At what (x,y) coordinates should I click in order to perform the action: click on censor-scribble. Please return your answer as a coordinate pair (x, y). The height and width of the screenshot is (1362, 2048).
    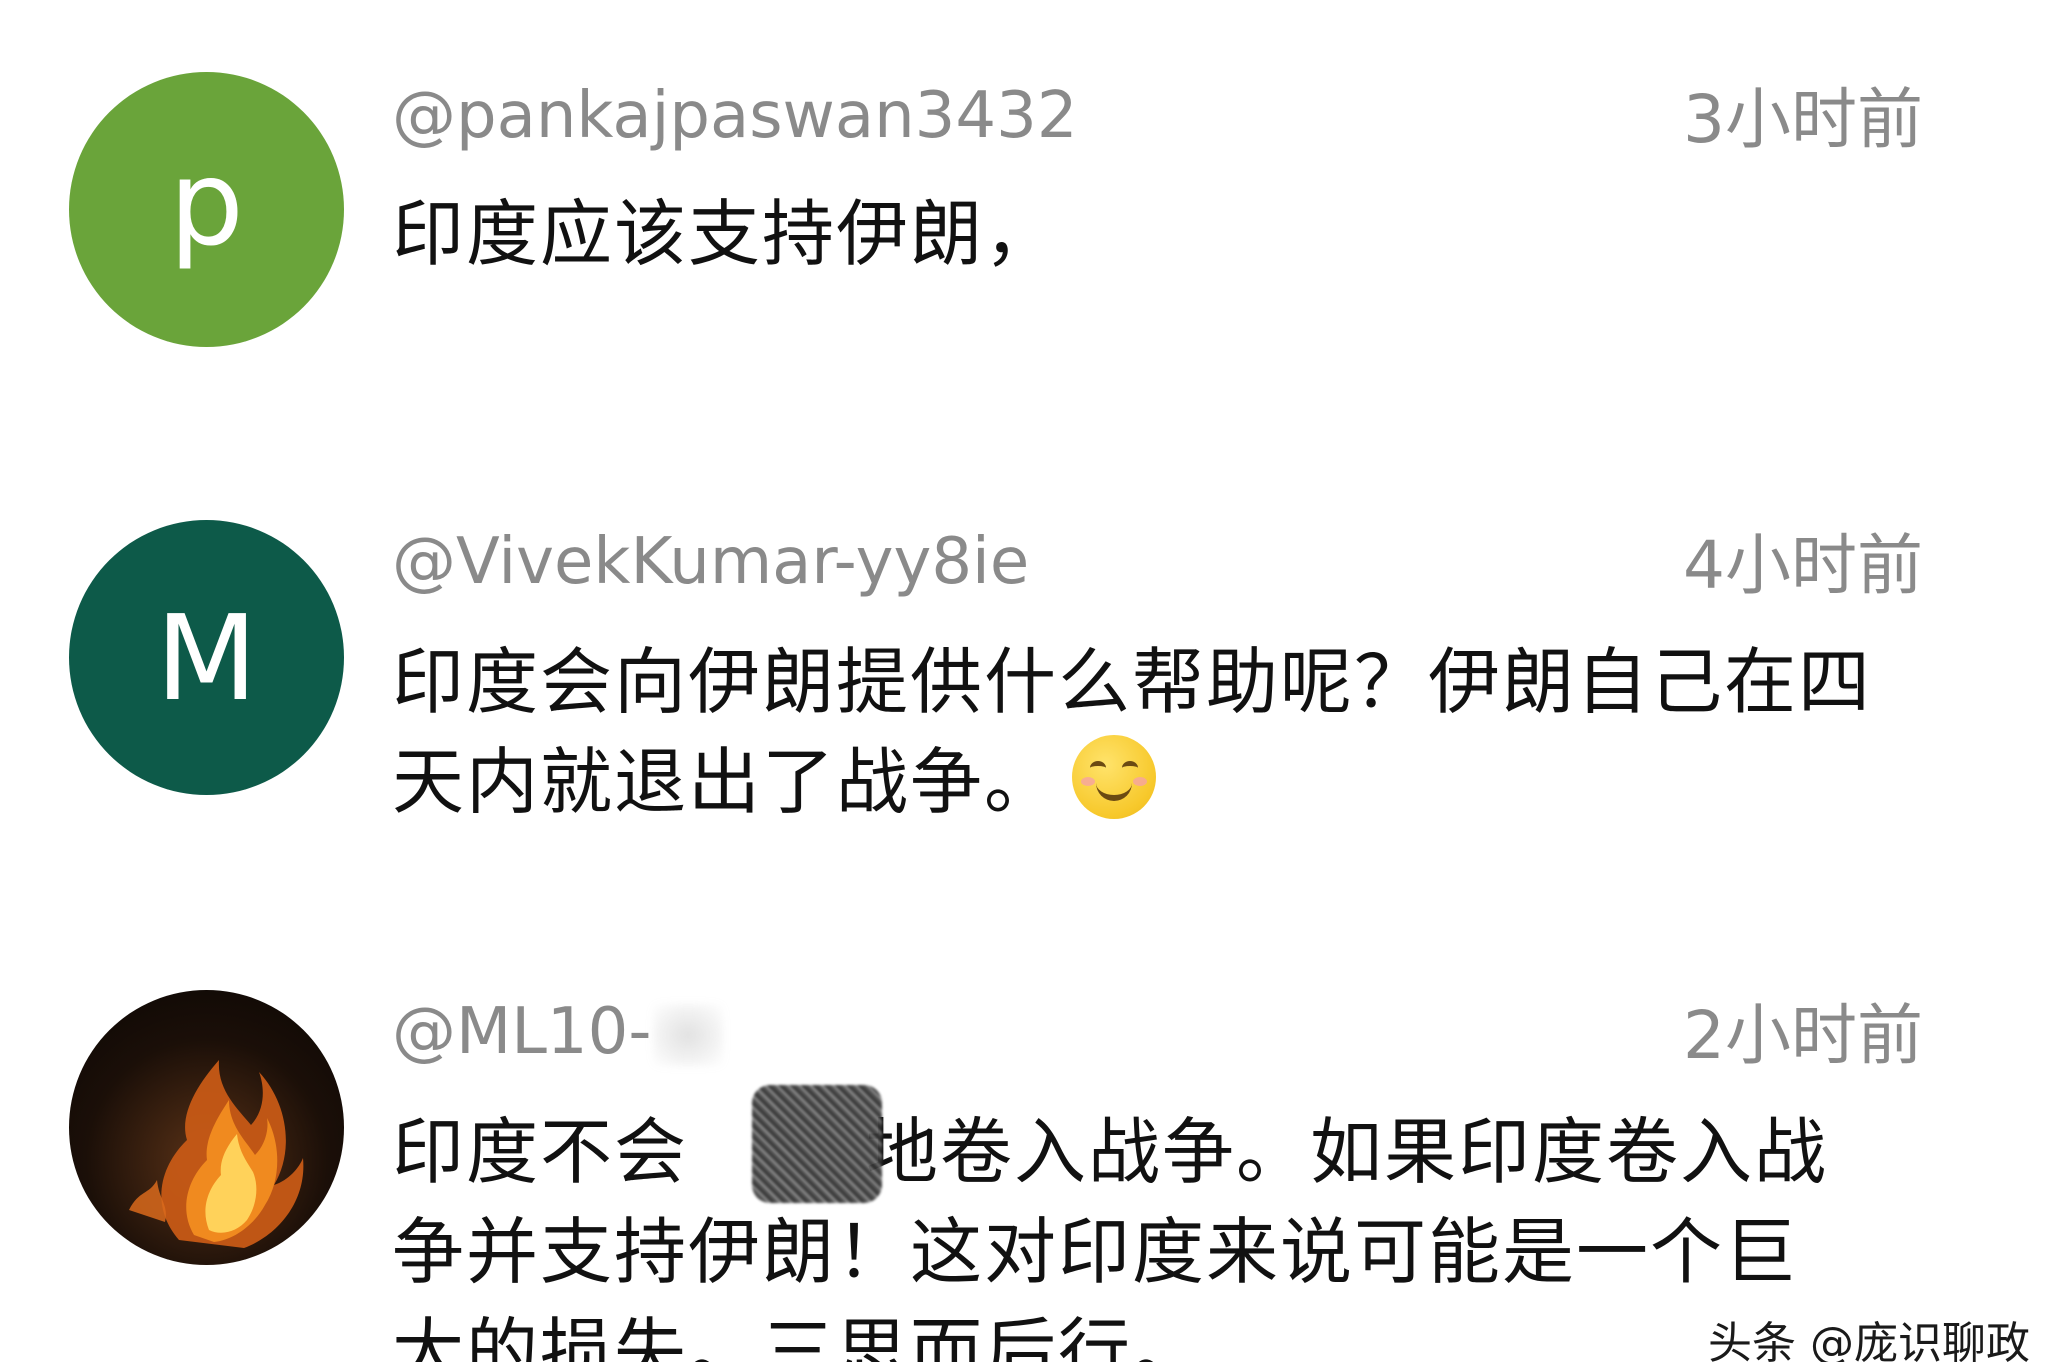
    Looking at the image, I should click on (817, 1144).